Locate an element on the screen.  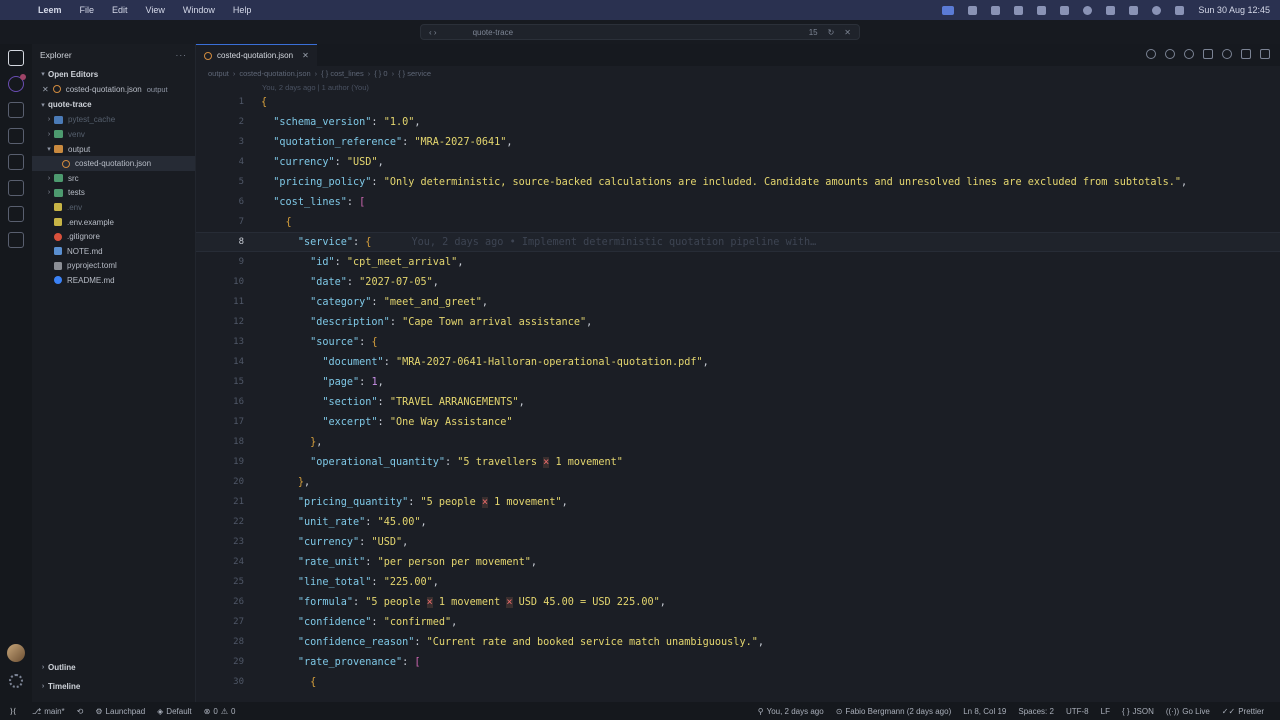
breadcrumb-item: costed-quotation.json is located at coordinates (274, 73).